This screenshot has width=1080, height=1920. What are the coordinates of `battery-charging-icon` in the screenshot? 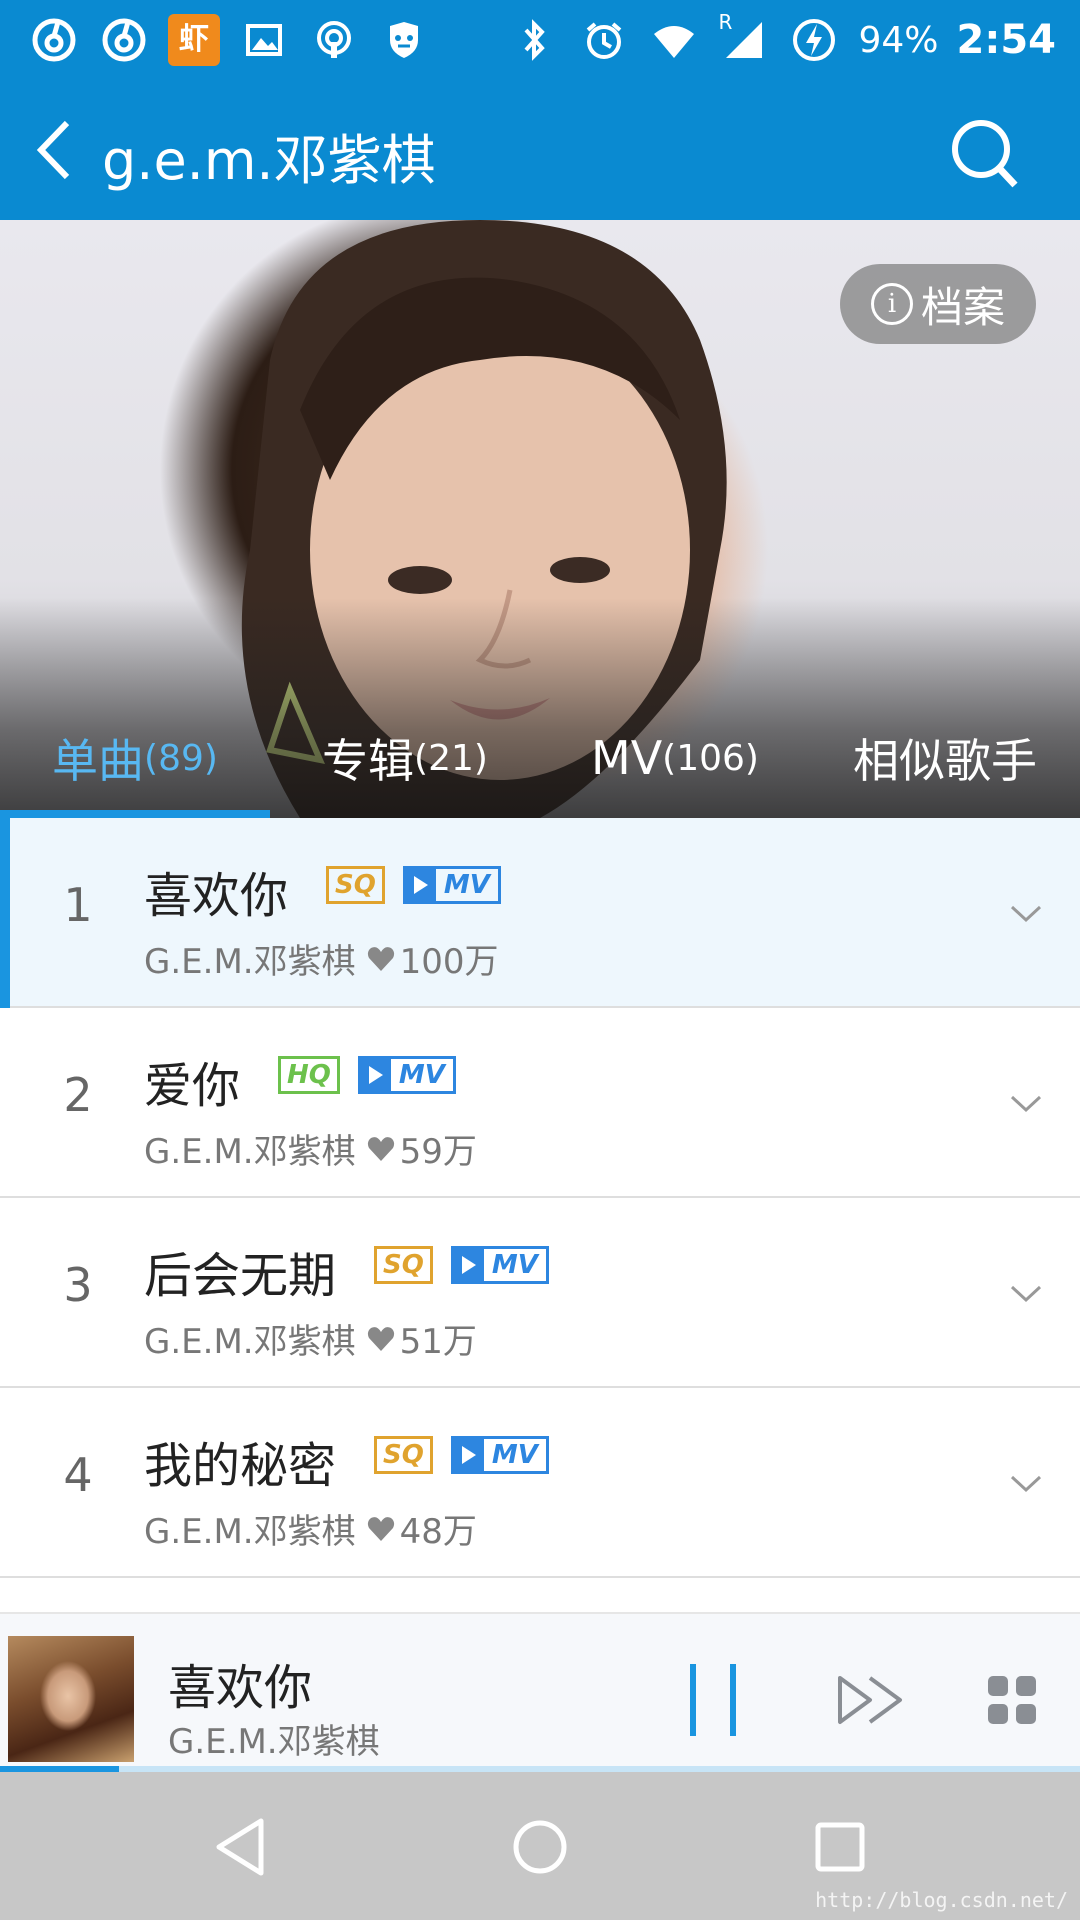 It's located at (814, 40).